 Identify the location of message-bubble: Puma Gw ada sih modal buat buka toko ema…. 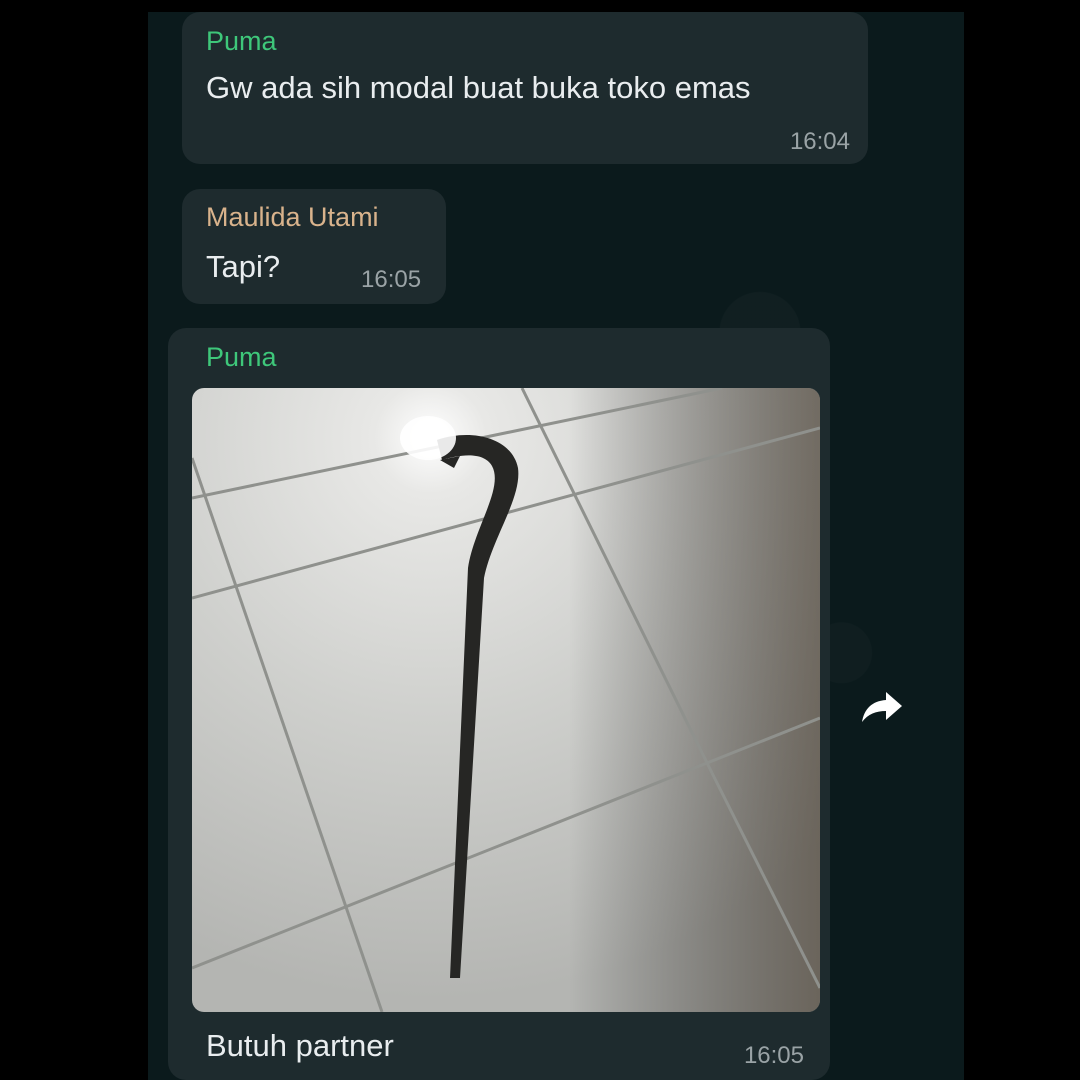
(525, 88).